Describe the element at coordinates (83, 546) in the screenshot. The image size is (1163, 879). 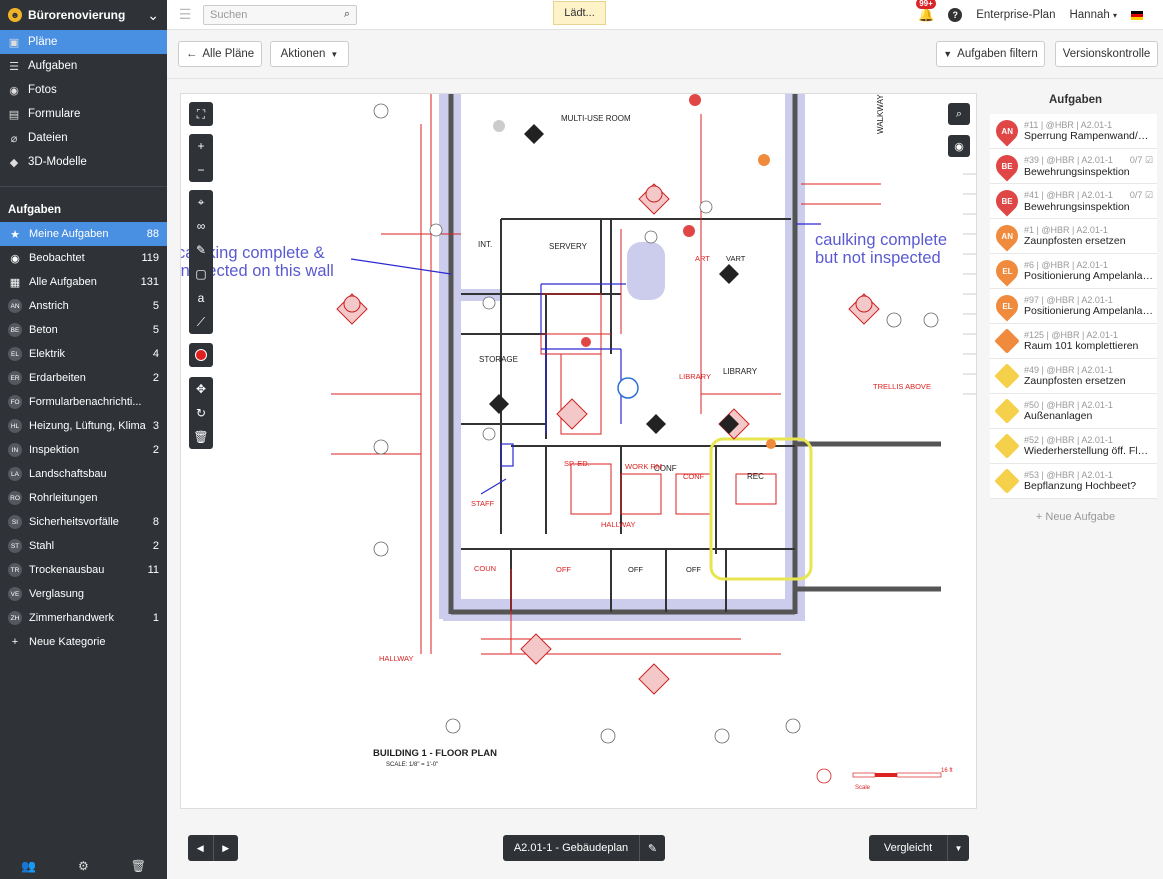
I see `sidebar-category-item: ST Stahl 2` at that location.